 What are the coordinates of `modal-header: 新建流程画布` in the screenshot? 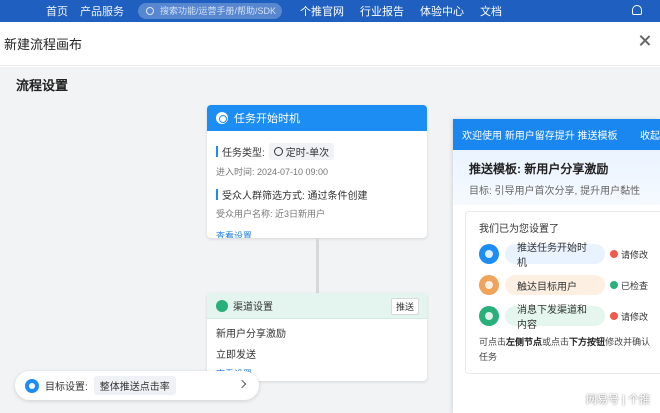 It's located at (330, 44).